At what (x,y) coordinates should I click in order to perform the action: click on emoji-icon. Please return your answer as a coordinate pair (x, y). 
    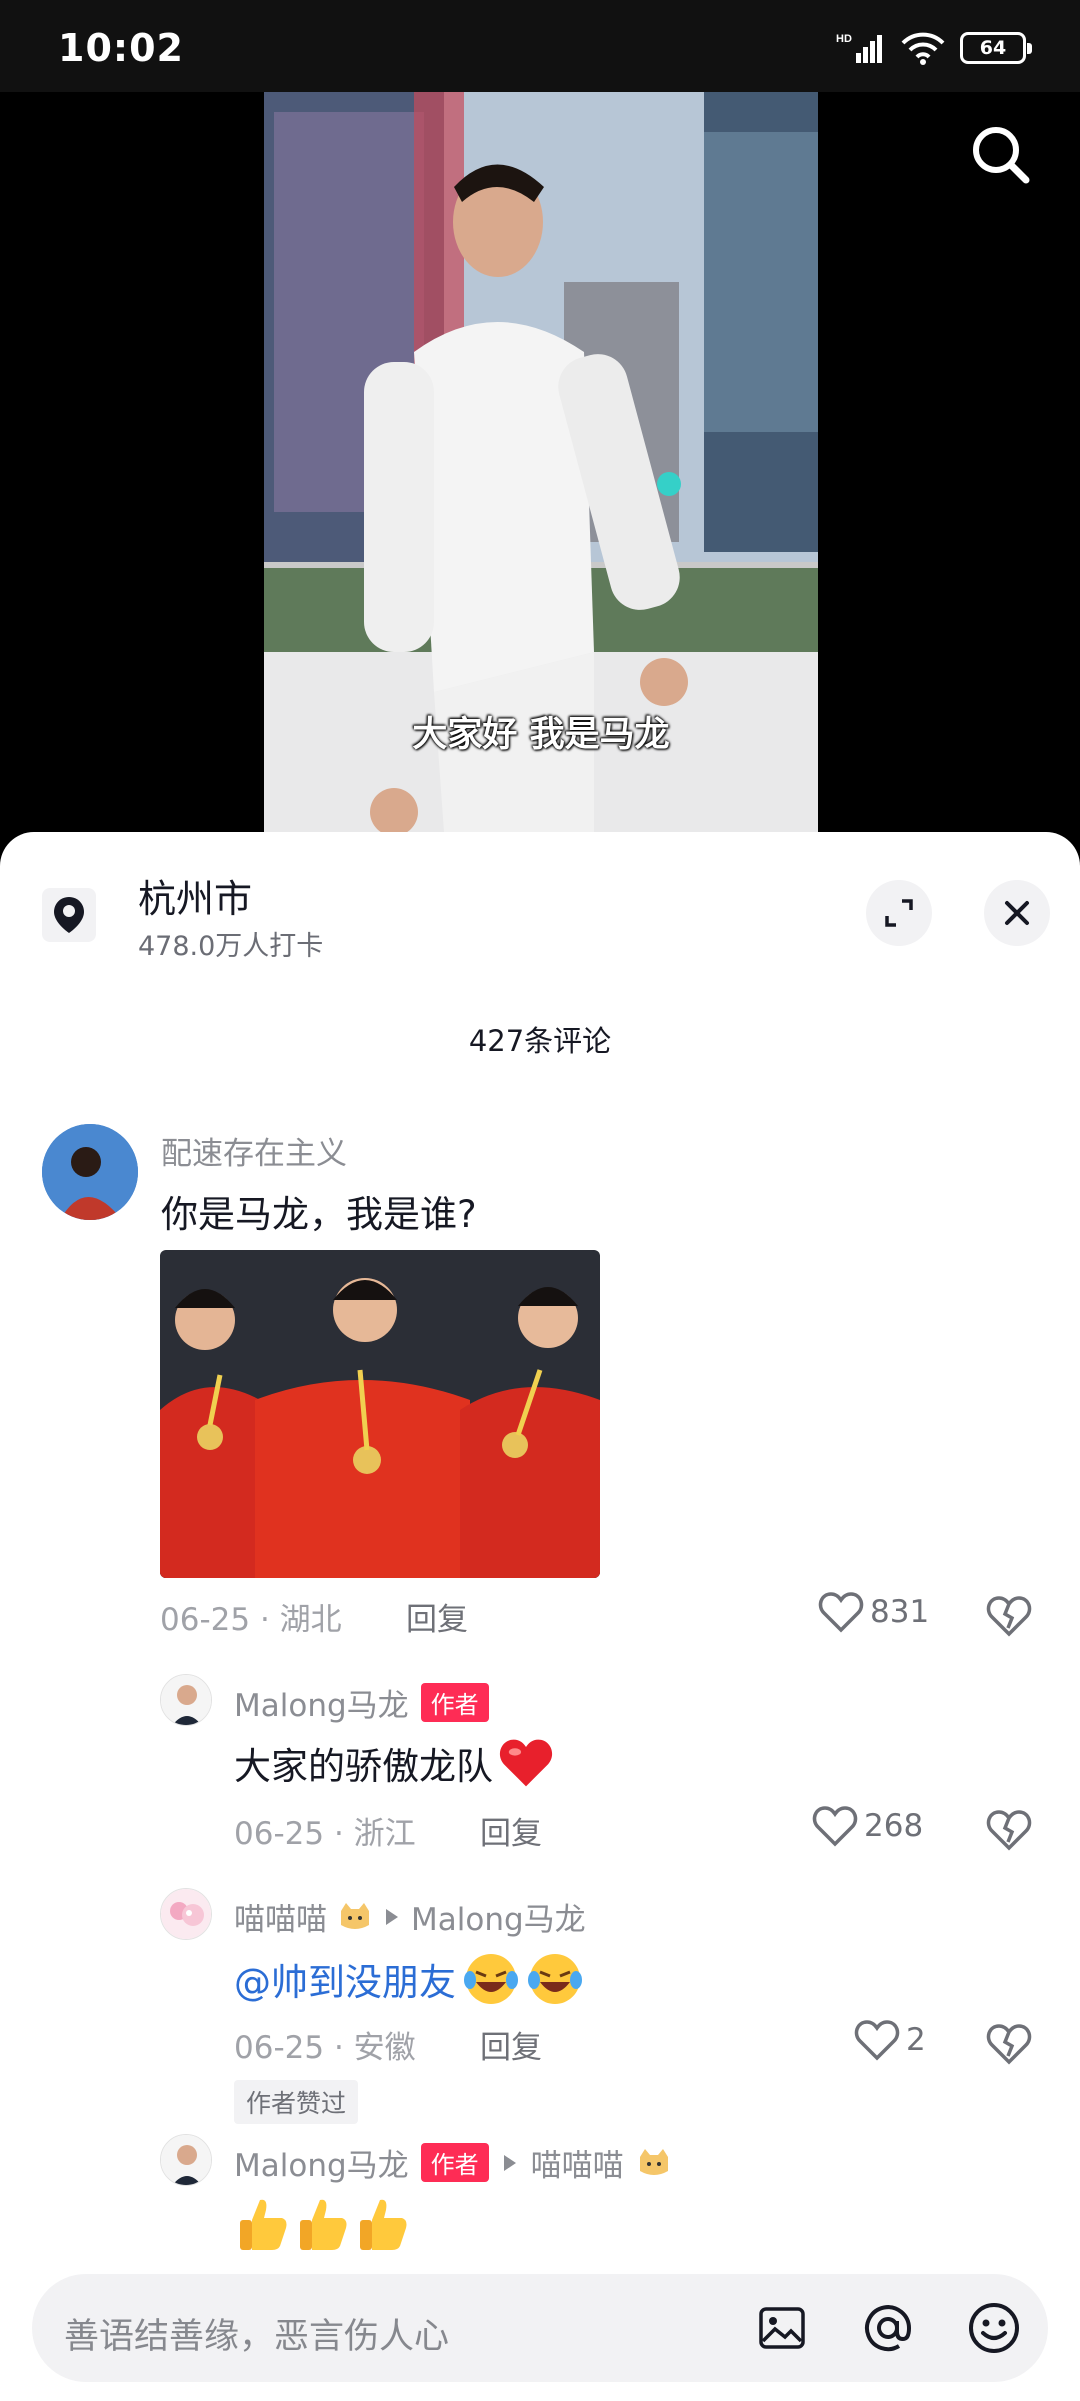
    Looking at the image, I should click on (994, 2328).